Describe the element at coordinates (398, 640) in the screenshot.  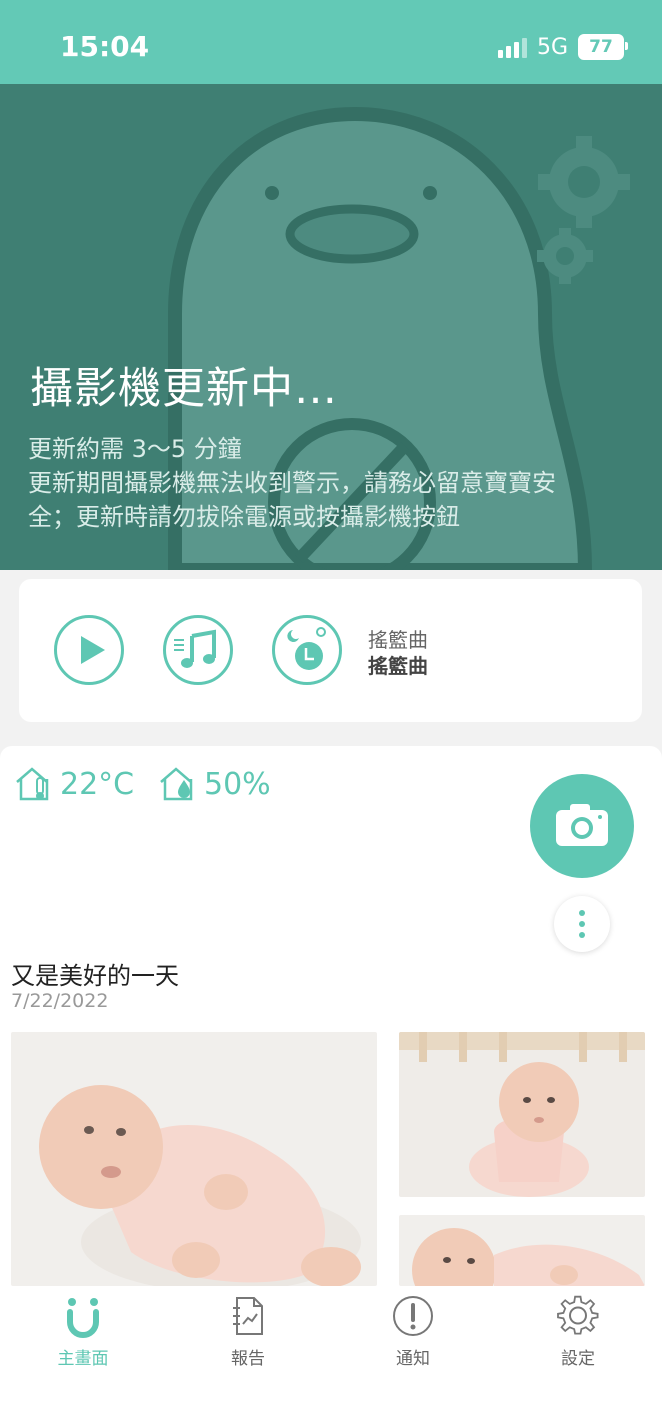
I see `track-label: 搖籃曲` at that location.